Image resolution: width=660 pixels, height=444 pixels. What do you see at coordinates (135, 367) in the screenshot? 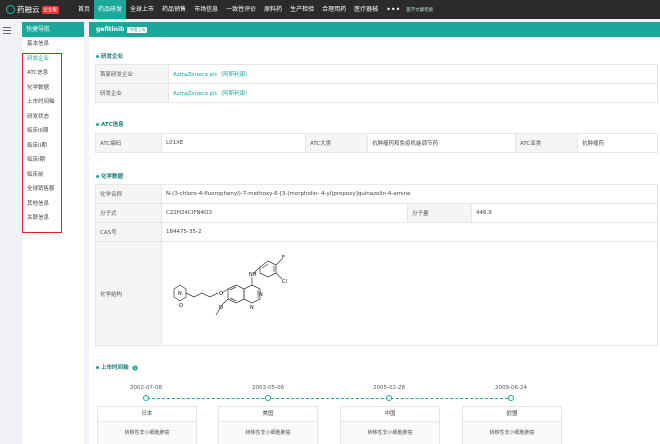
I see `info-icon` at bounding box center [135, 367].